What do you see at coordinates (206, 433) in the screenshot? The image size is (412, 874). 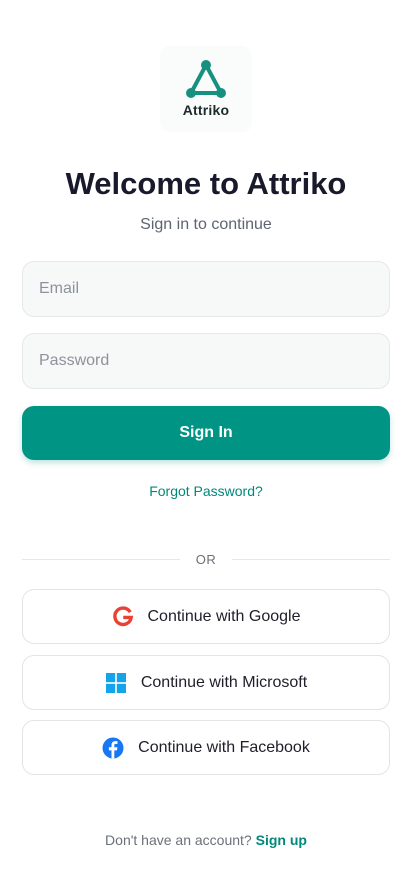 I see `sign-in-button: Sign In` at bounding box center [206, 433].